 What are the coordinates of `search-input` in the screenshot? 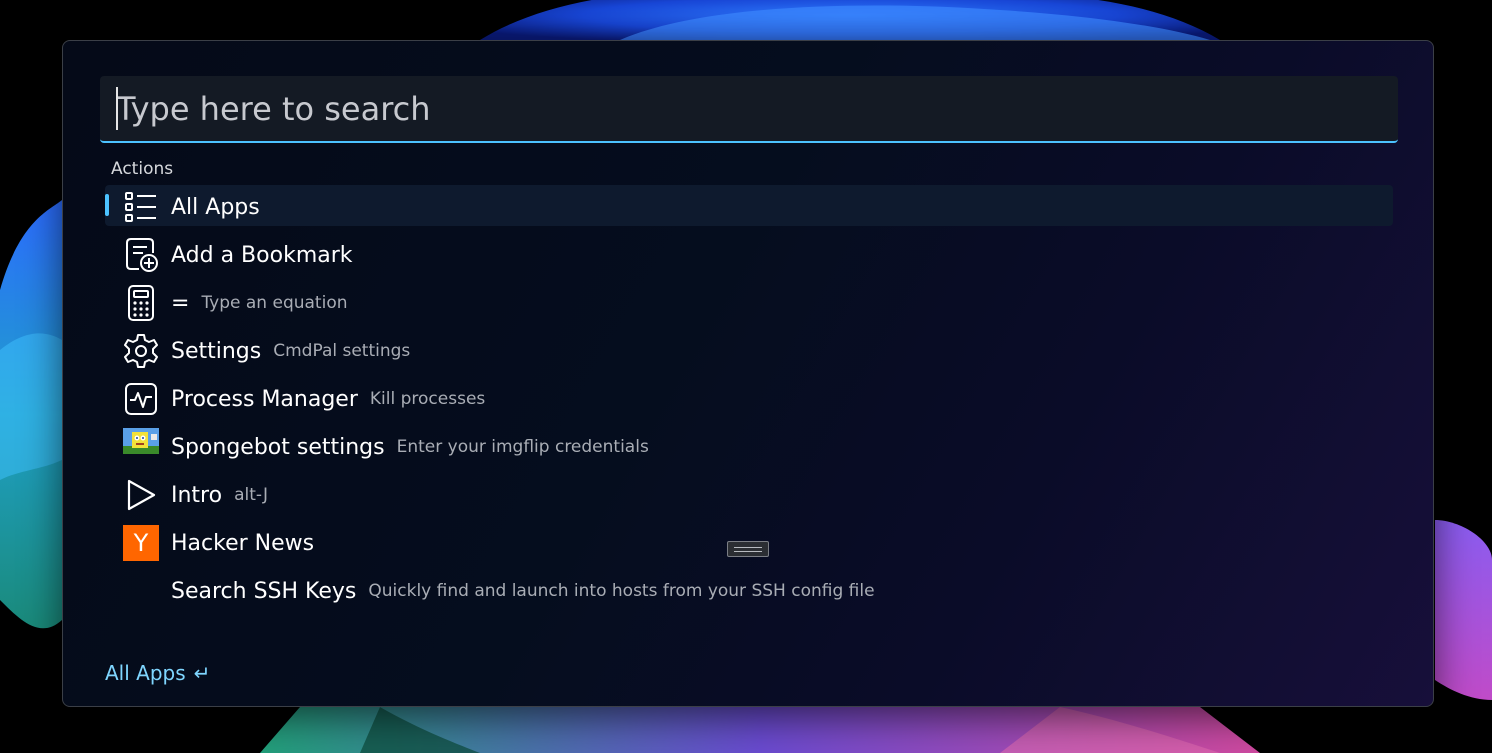 It's located at (746, 108).